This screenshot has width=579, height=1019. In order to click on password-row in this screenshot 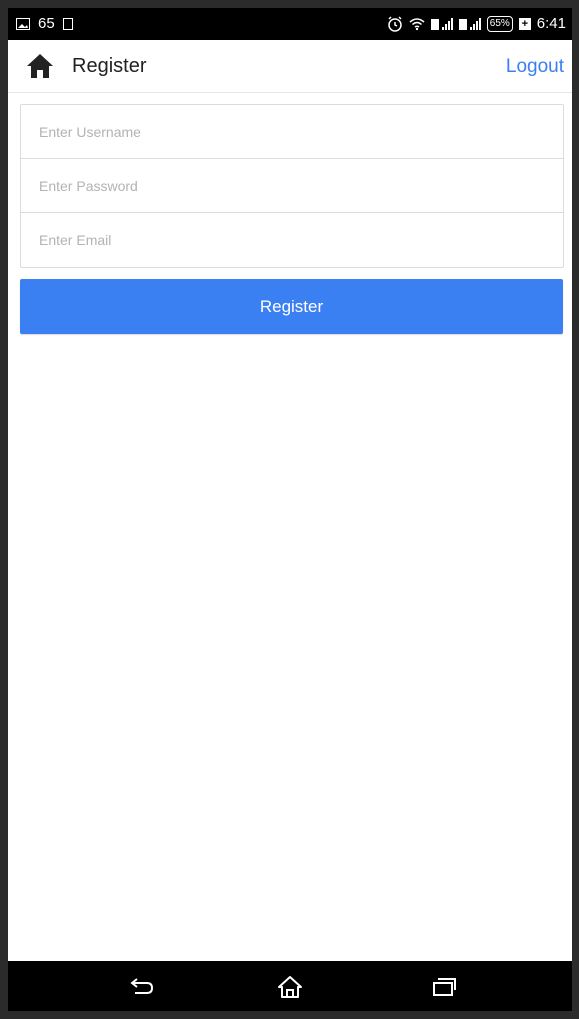, I will do `click(292, 186)`.